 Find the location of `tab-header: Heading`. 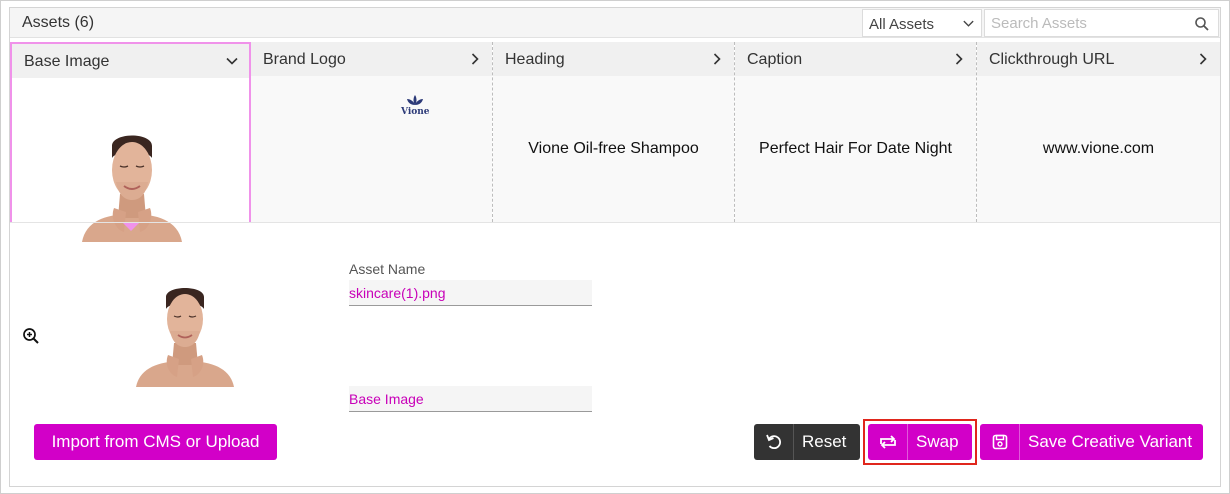

tab-header: Heading is located at coordinates (613, 59).